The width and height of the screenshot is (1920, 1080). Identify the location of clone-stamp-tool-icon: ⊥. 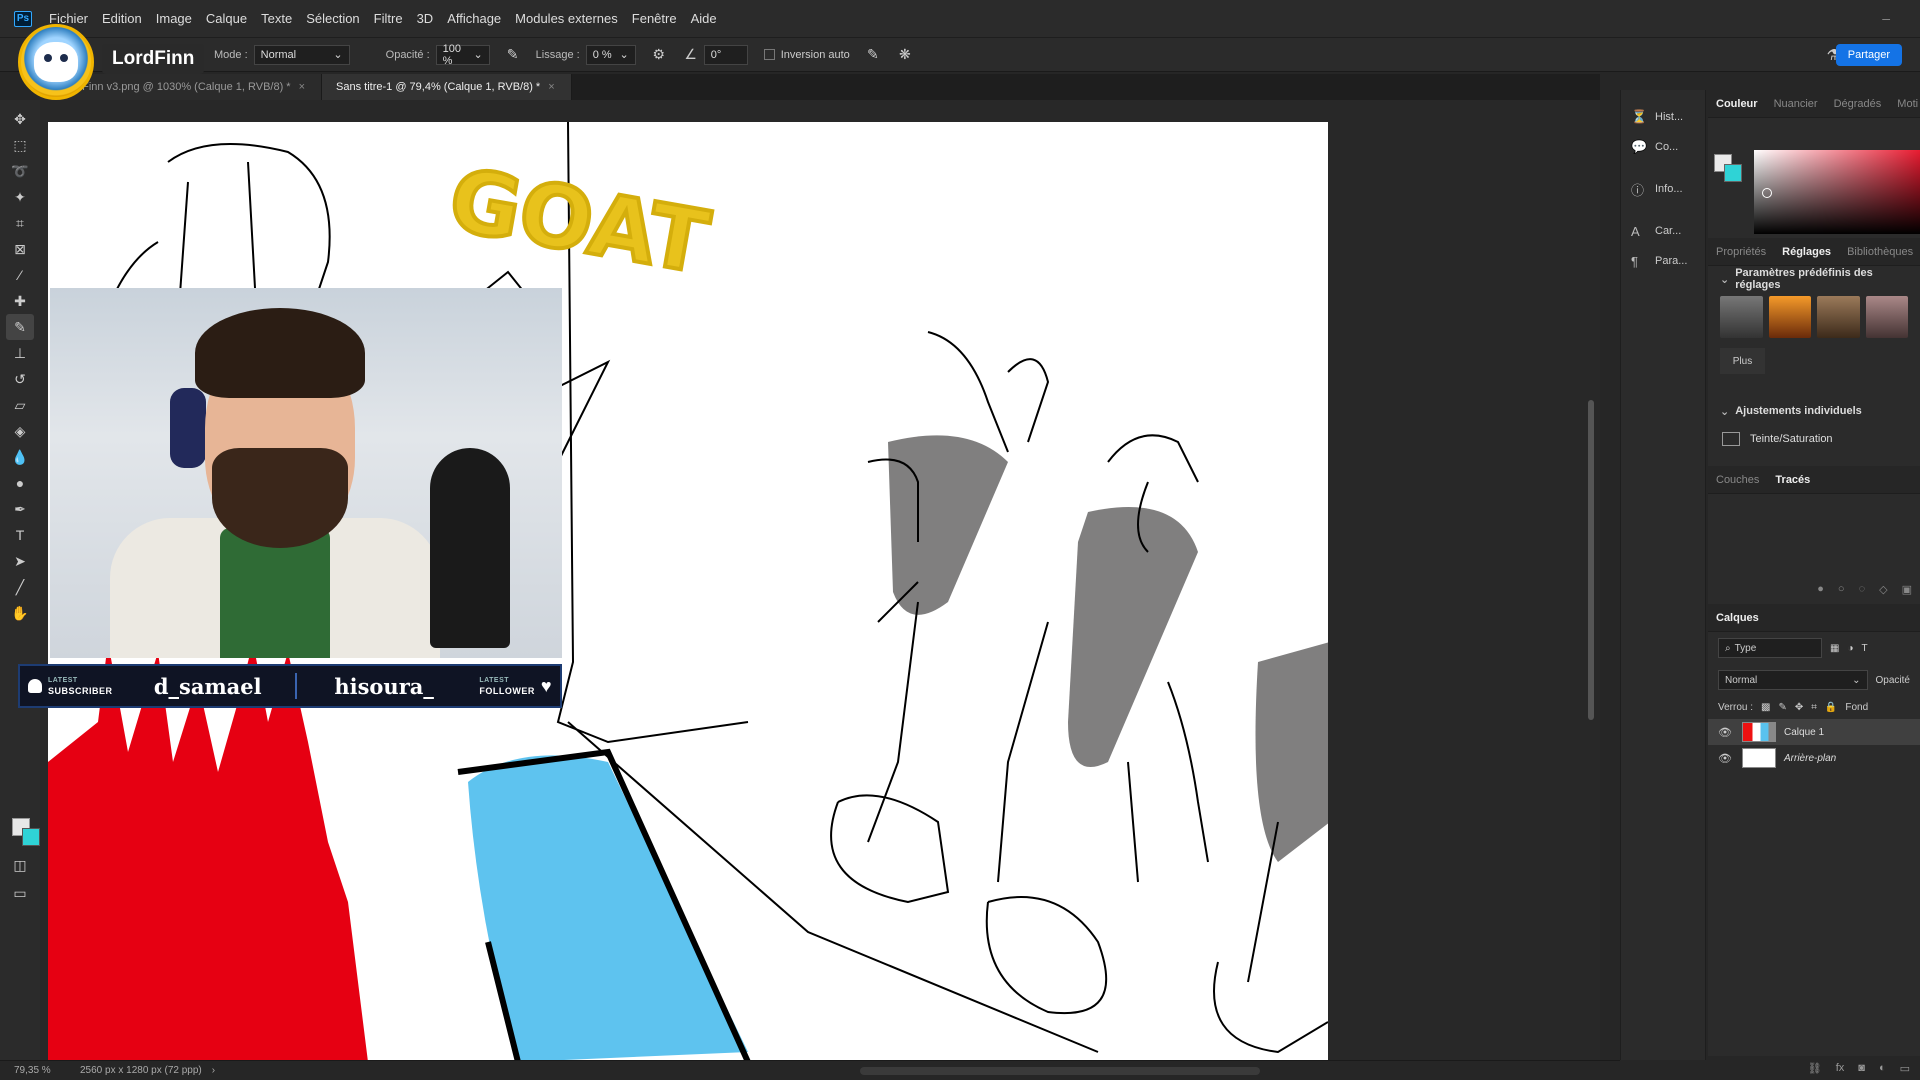
(20, 353).